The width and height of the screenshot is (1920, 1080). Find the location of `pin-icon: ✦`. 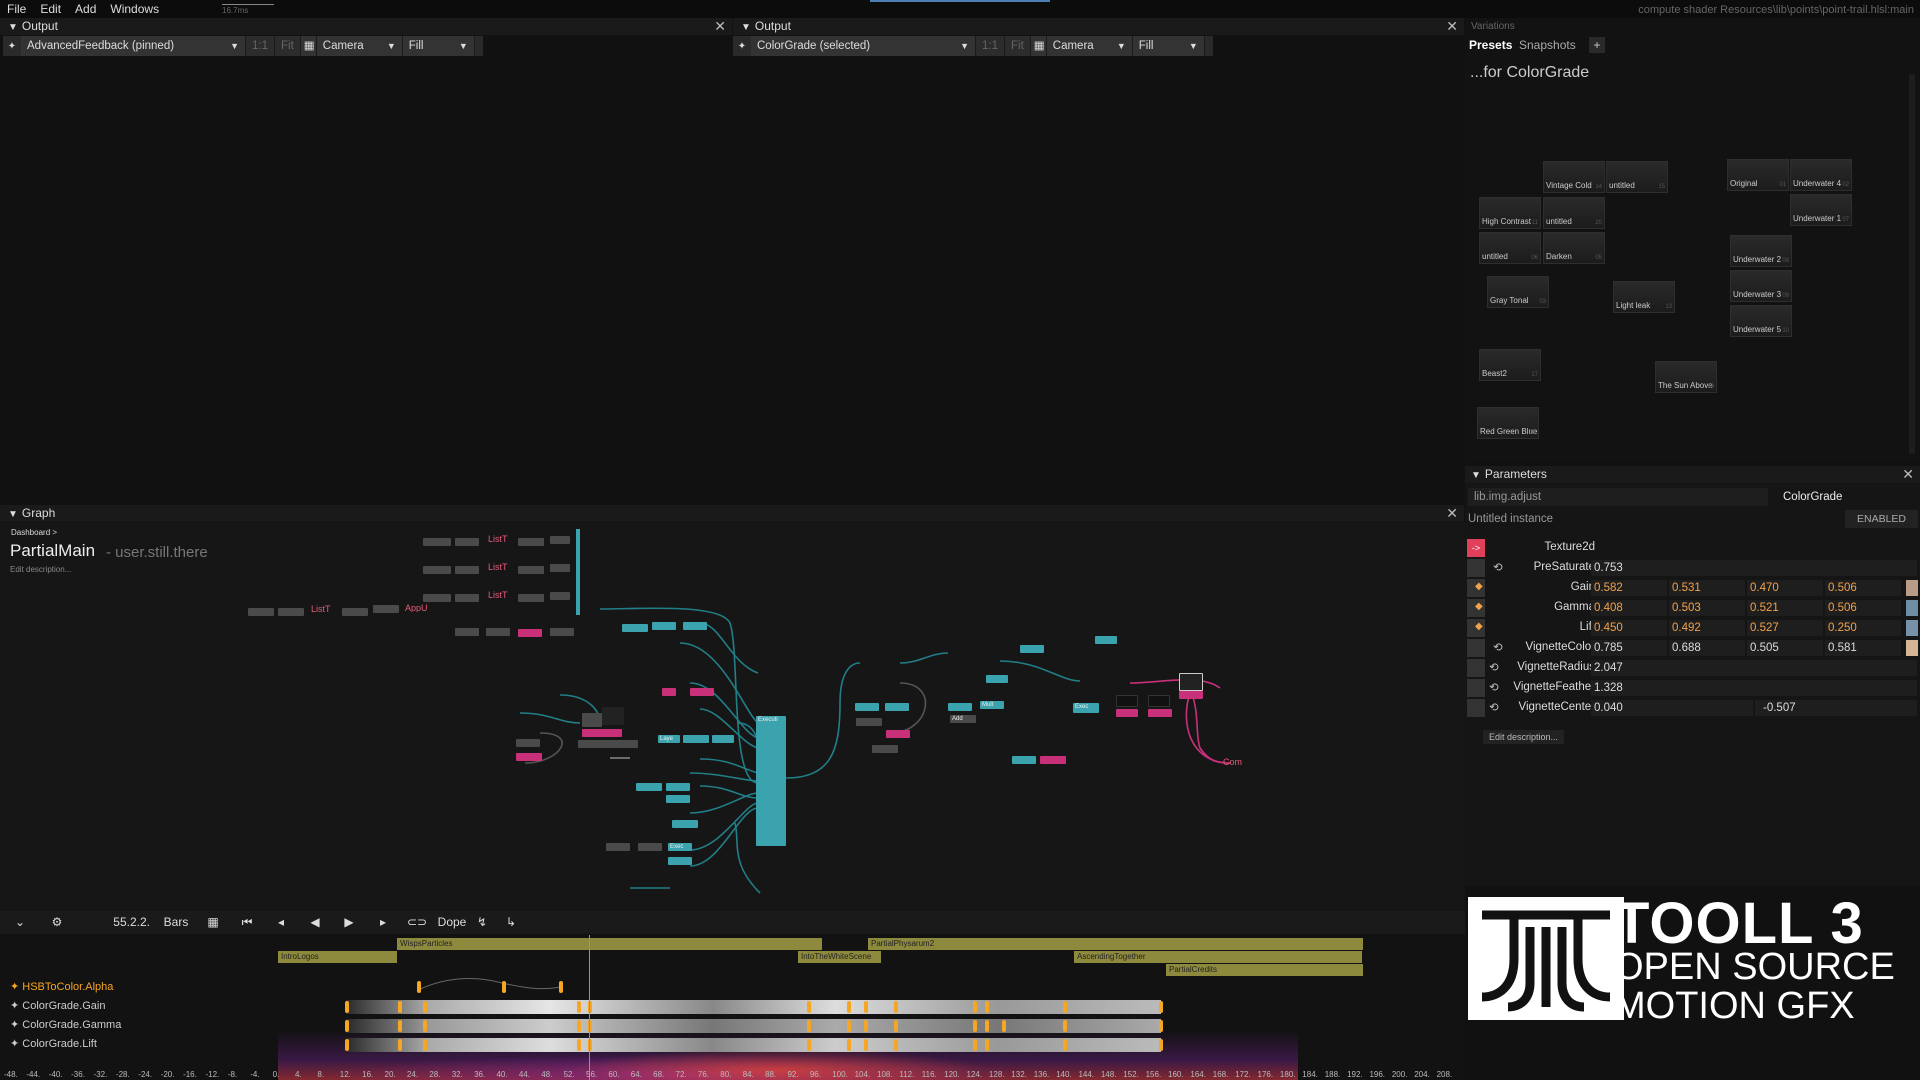

pin-icon: ✦ is located at coordinates (12, 46).